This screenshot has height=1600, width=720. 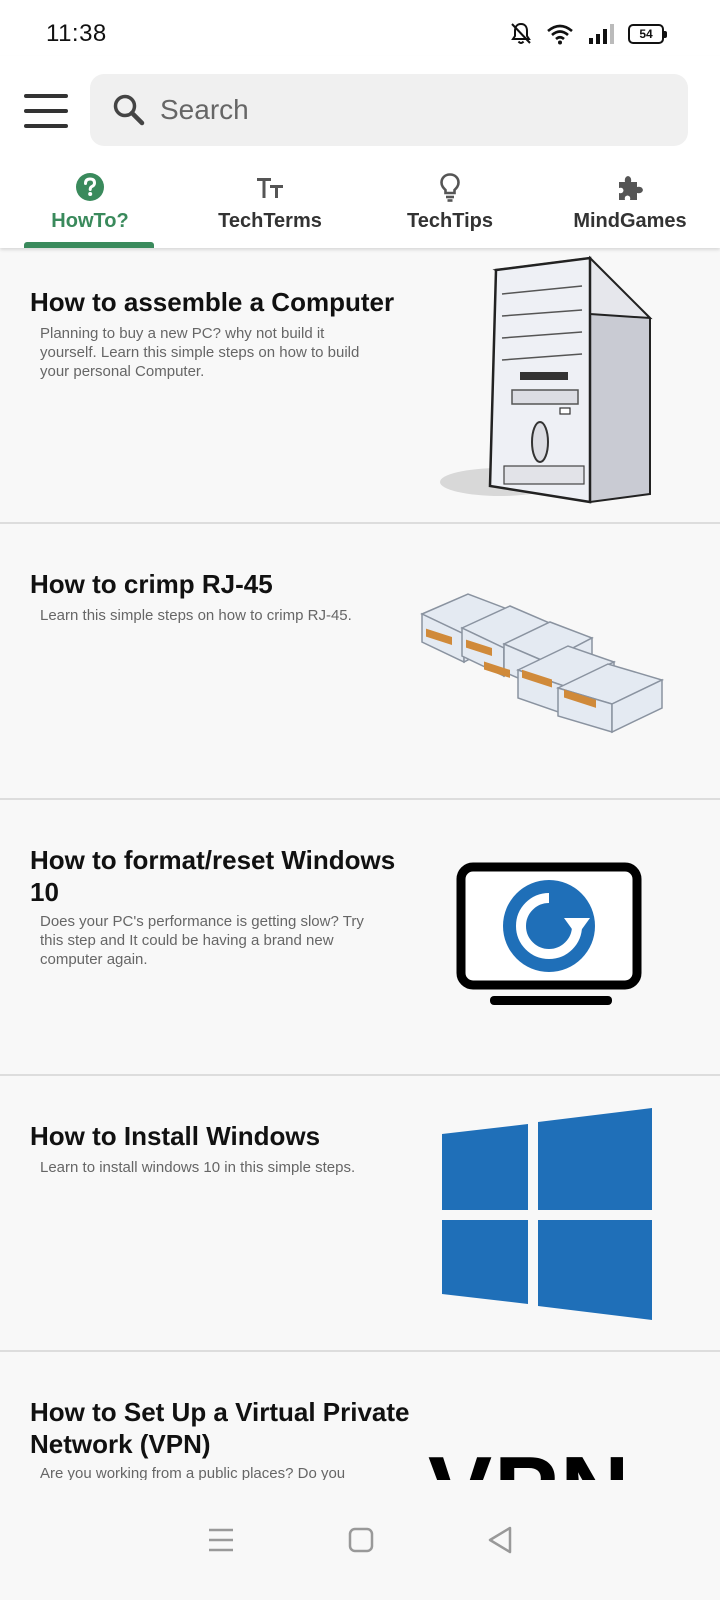 I want to click on computer-tower-icon, so click(x=546, y=379).